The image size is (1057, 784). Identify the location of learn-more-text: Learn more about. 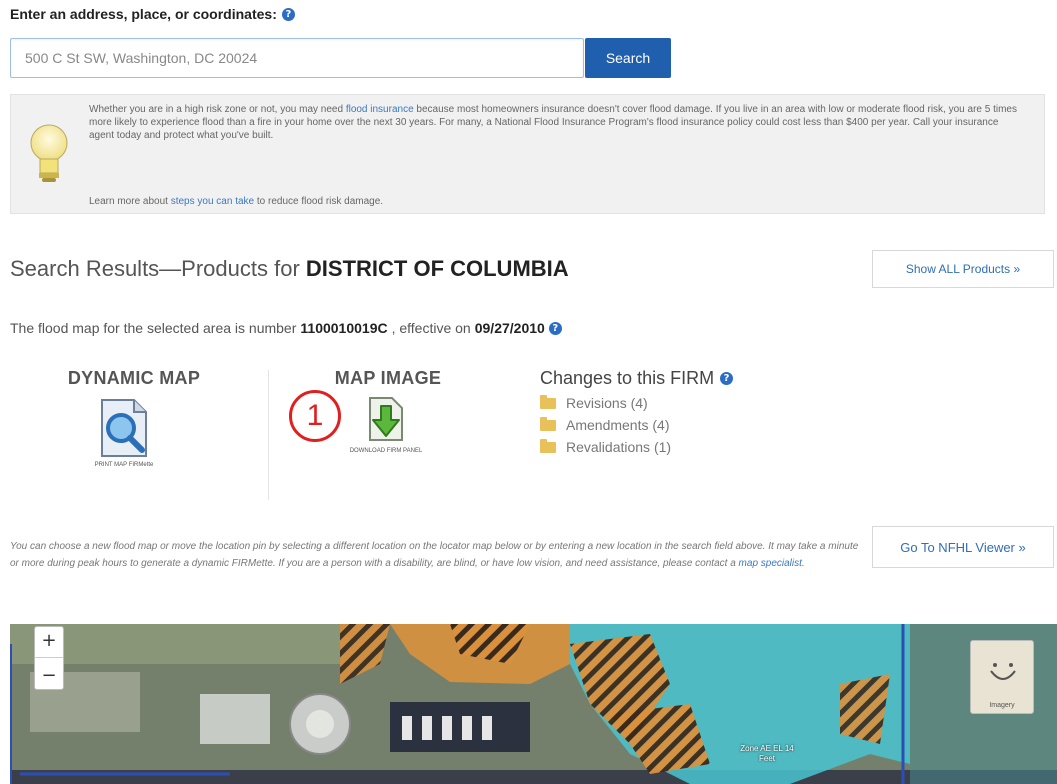
(130, 201).